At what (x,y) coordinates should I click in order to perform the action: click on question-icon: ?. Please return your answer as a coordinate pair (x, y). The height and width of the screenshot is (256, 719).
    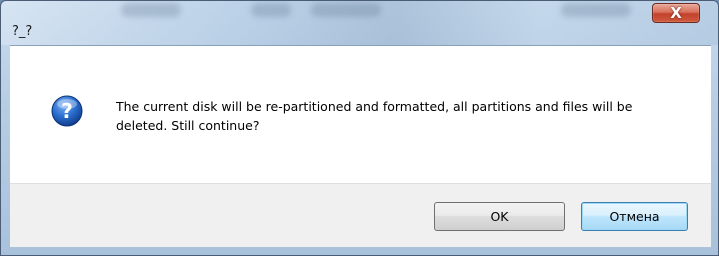
    Looking at the image, I should click on (67, 111).